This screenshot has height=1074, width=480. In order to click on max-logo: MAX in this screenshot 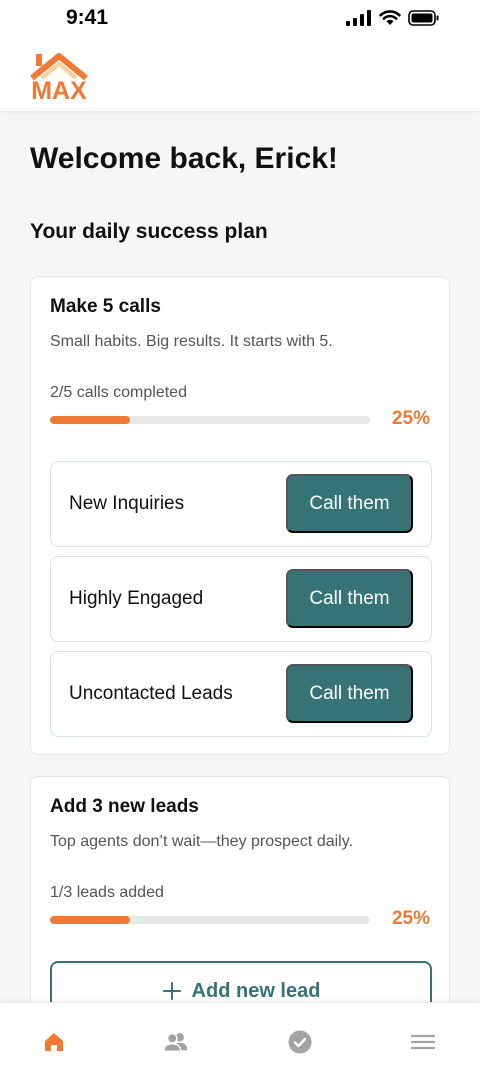, I will do `click(59, 77)`.